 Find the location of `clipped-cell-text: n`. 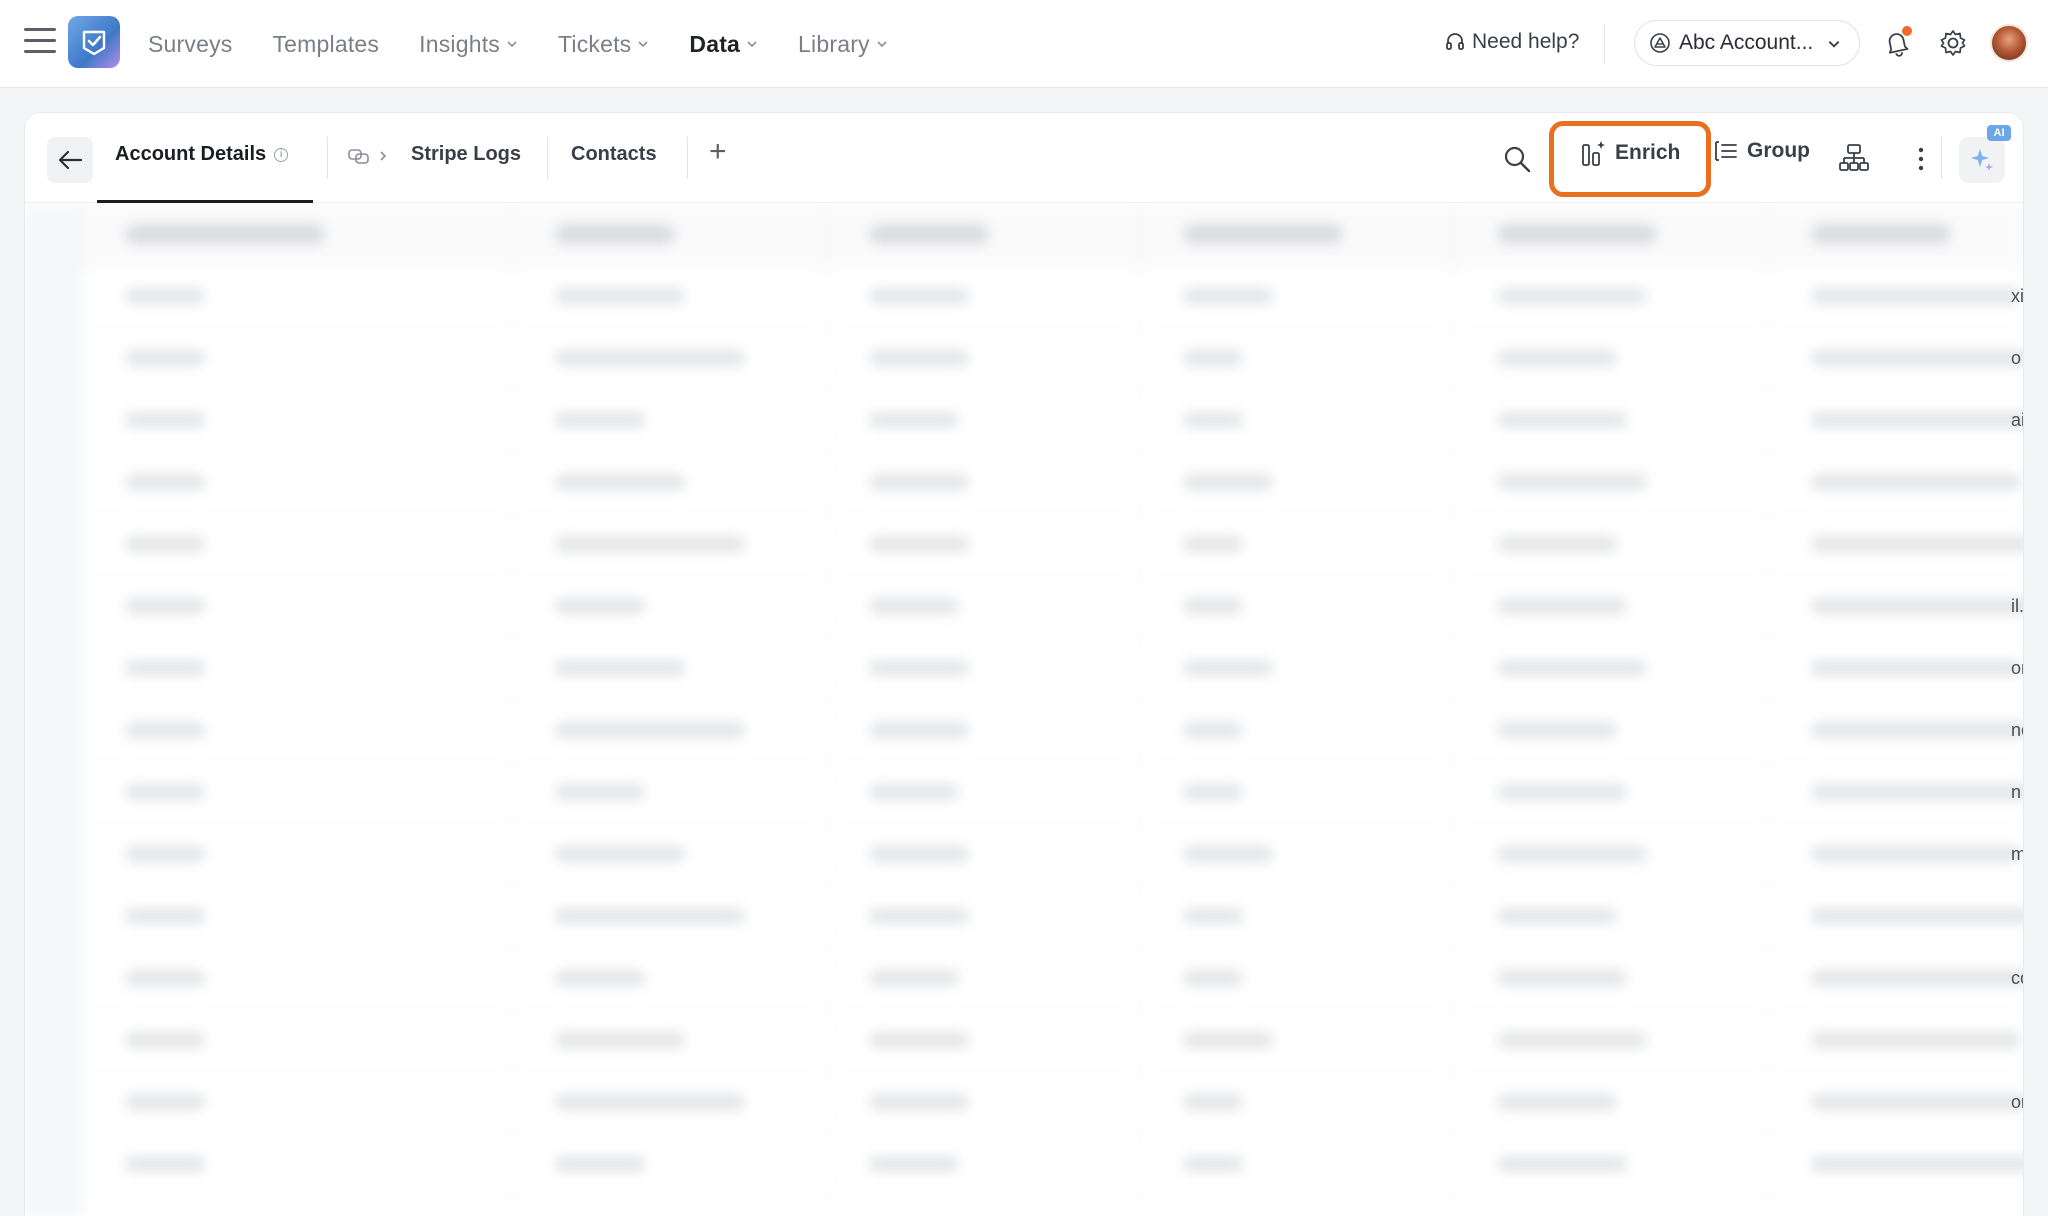

clipped-cell-text: n is located at coordinates (2016, 792).